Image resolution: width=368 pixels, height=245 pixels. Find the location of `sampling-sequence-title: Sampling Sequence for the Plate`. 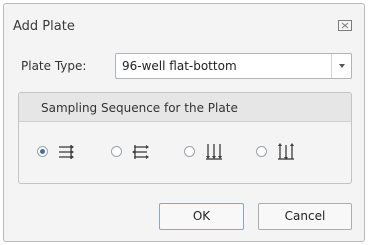

sampling-sequence-title: Sampling Sequence for the Plate is located at coordinates (139, 108).